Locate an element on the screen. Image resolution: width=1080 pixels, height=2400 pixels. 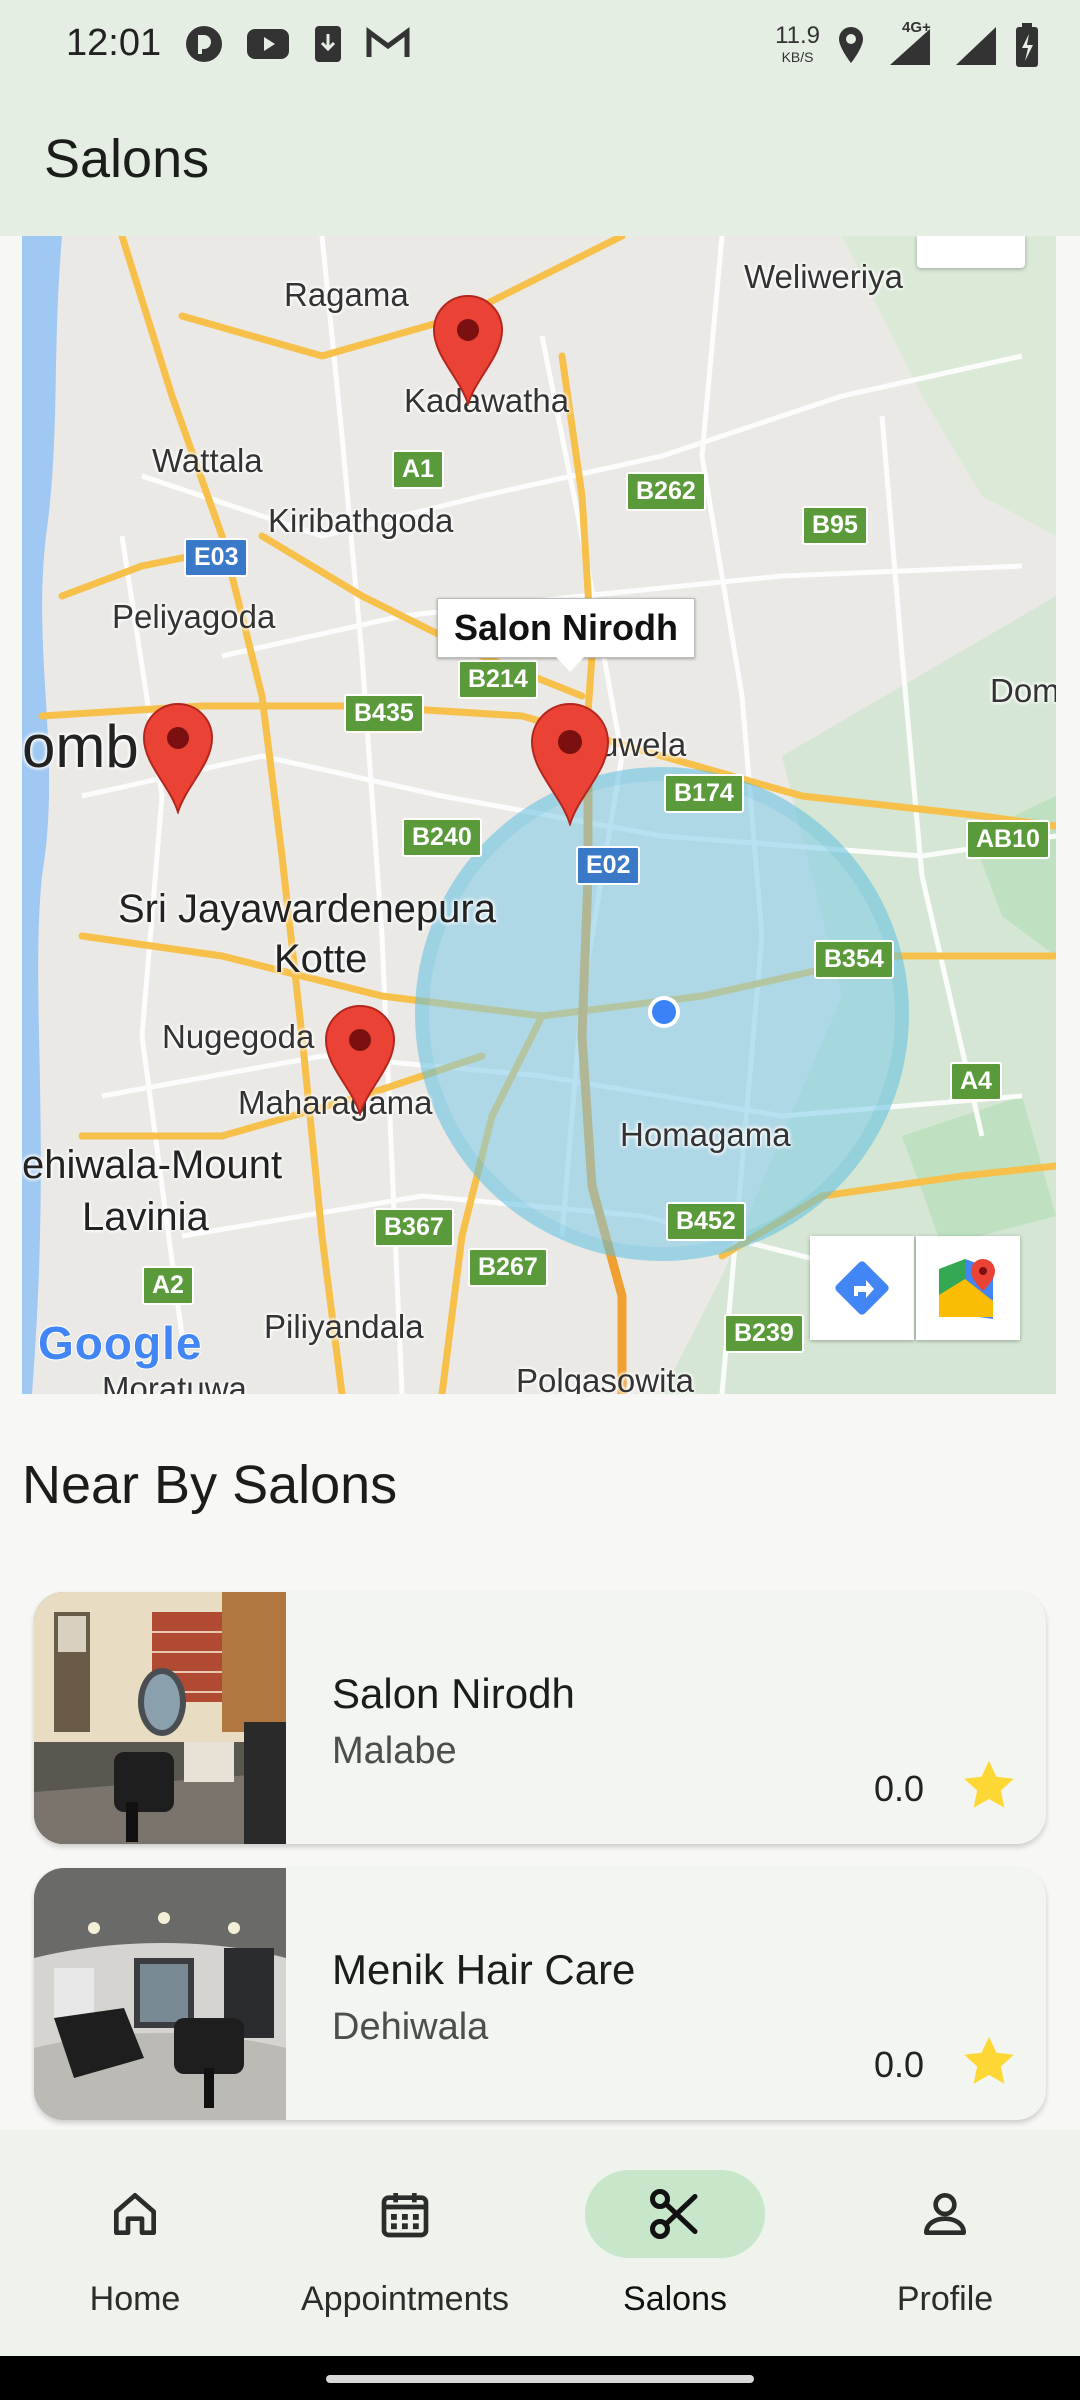
app-notification-icon is located at coordinates (204, 44).